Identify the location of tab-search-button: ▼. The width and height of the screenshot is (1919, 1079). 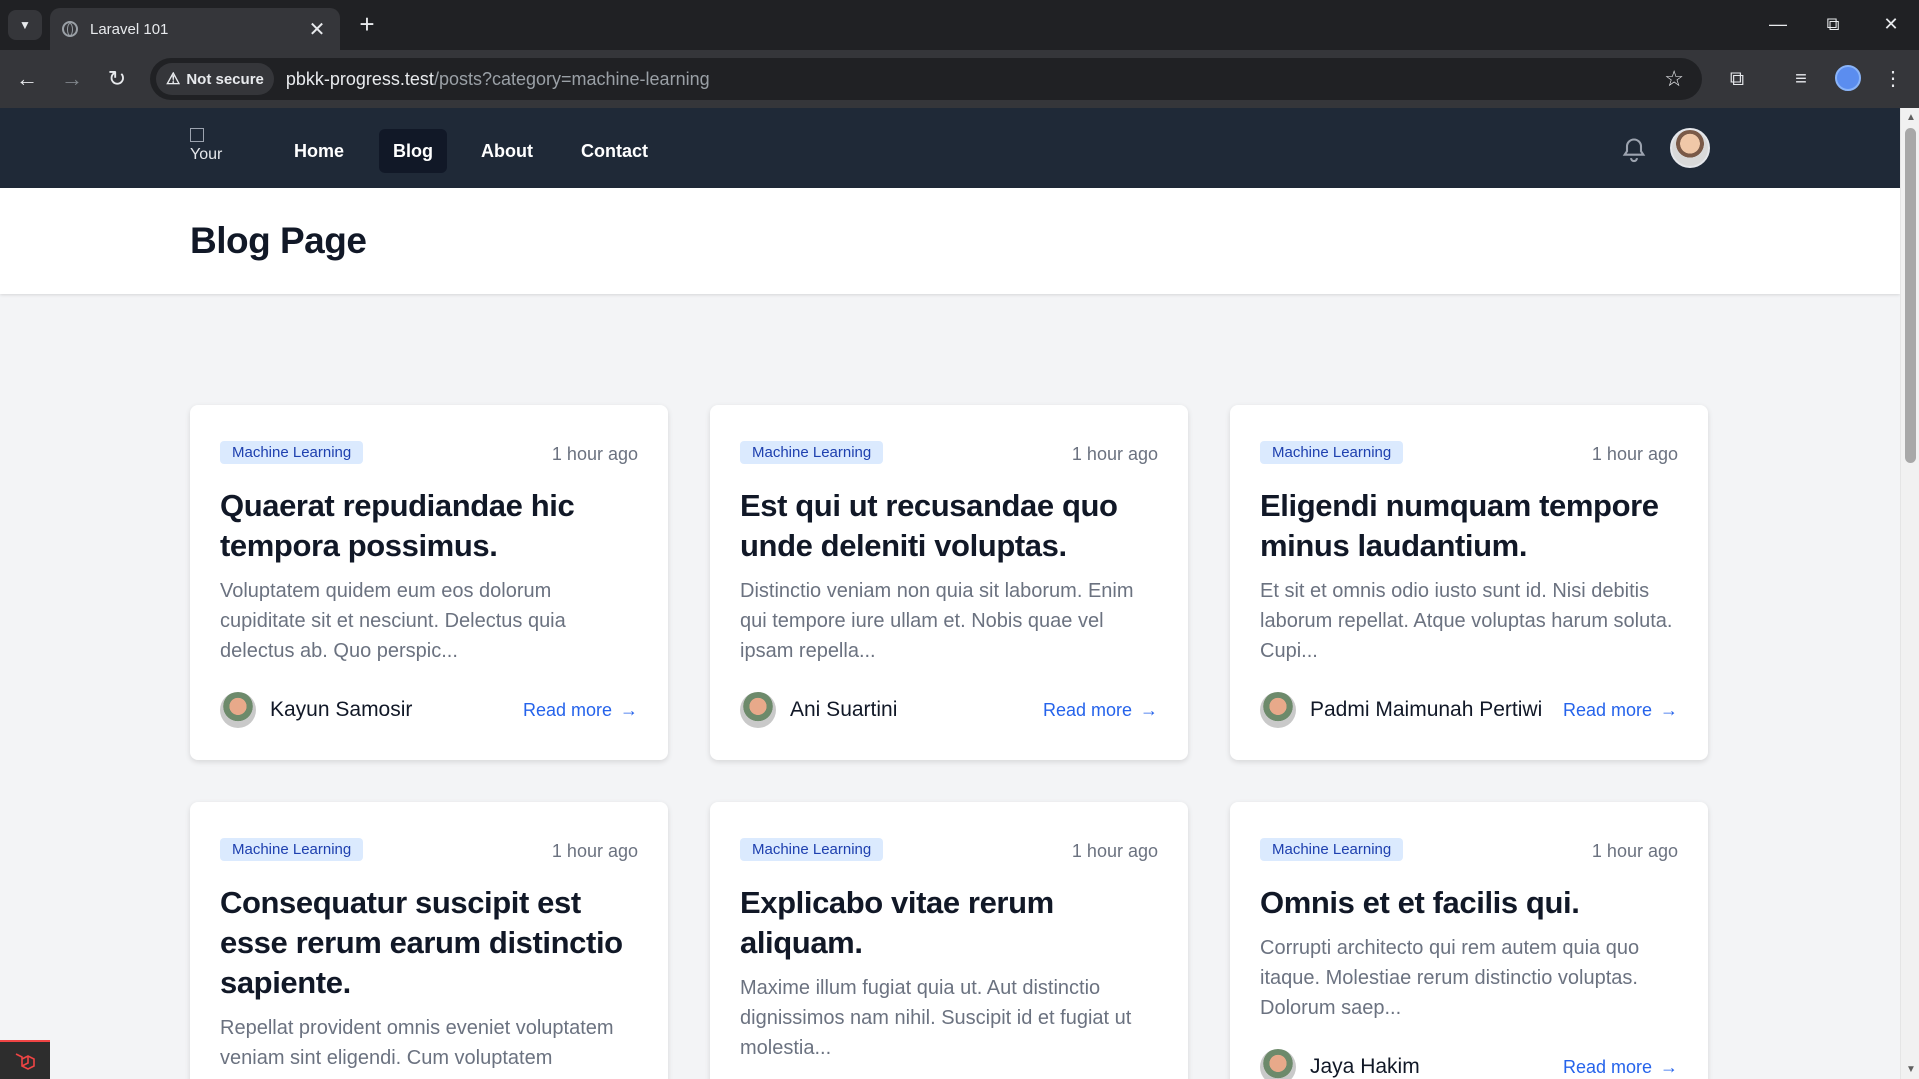
(25, 25).